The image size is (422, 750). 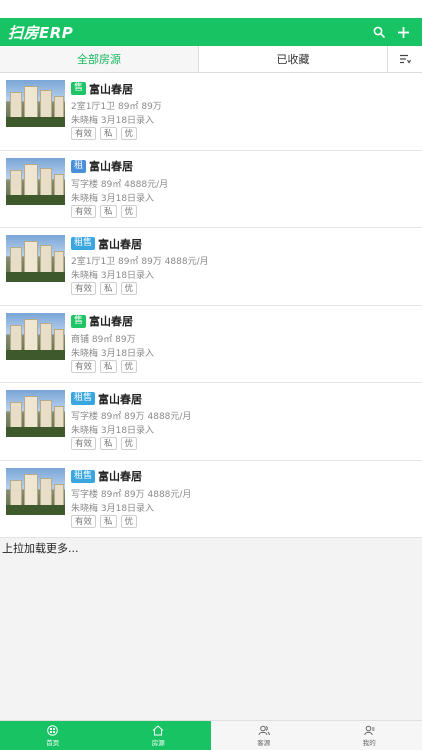 What do you see at coordinates (211, 112) in the screenshot?
I see `listing-item: 售 富山春居 2室1厅1卫 89㎡ 89万 朱晓梅 3月18日录入 有效私优` at bounding box center [211, 112].